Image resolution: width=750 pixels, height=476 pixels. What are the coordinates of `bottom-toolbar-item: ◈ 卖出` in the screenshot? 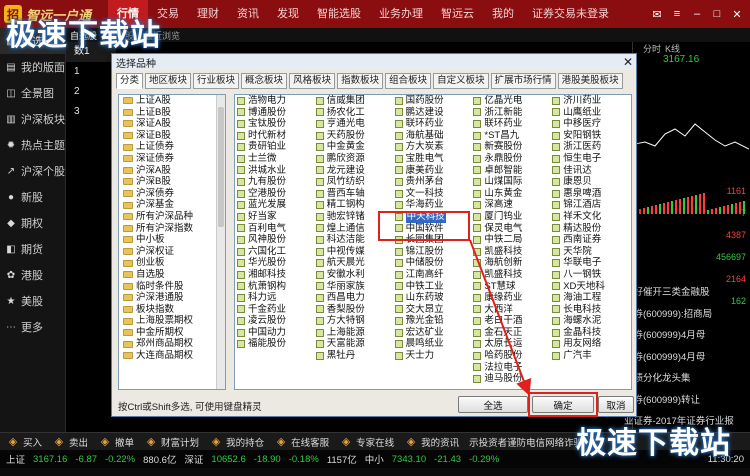 It's located at (70, 442).